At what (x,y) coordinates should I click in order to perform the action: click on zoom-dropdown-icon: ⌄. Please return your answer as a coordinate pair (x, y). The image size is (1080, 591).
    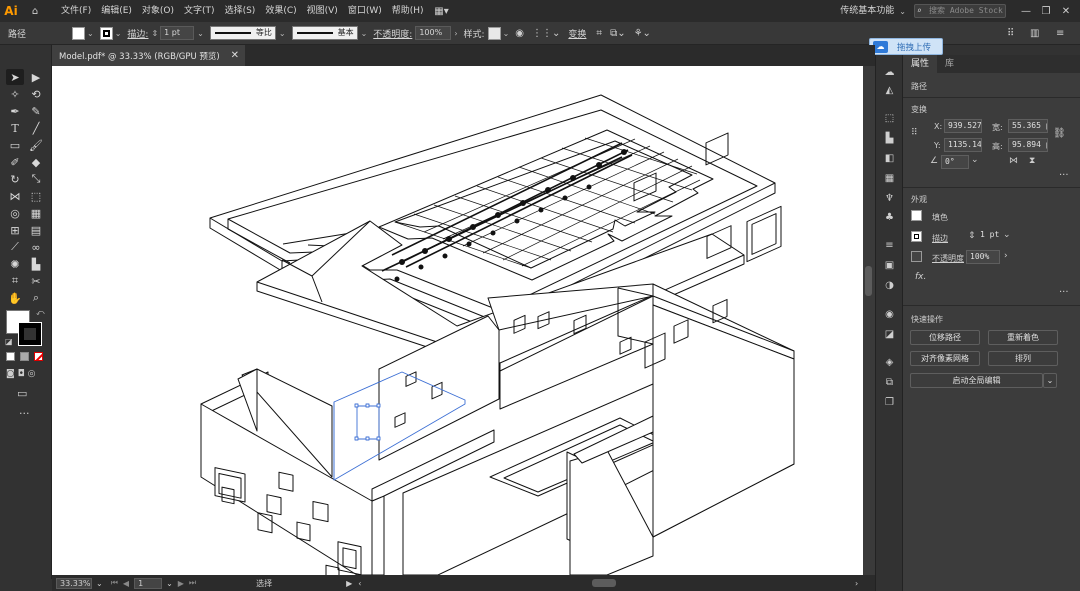
    Looking at the image, I should click on (99, 583).